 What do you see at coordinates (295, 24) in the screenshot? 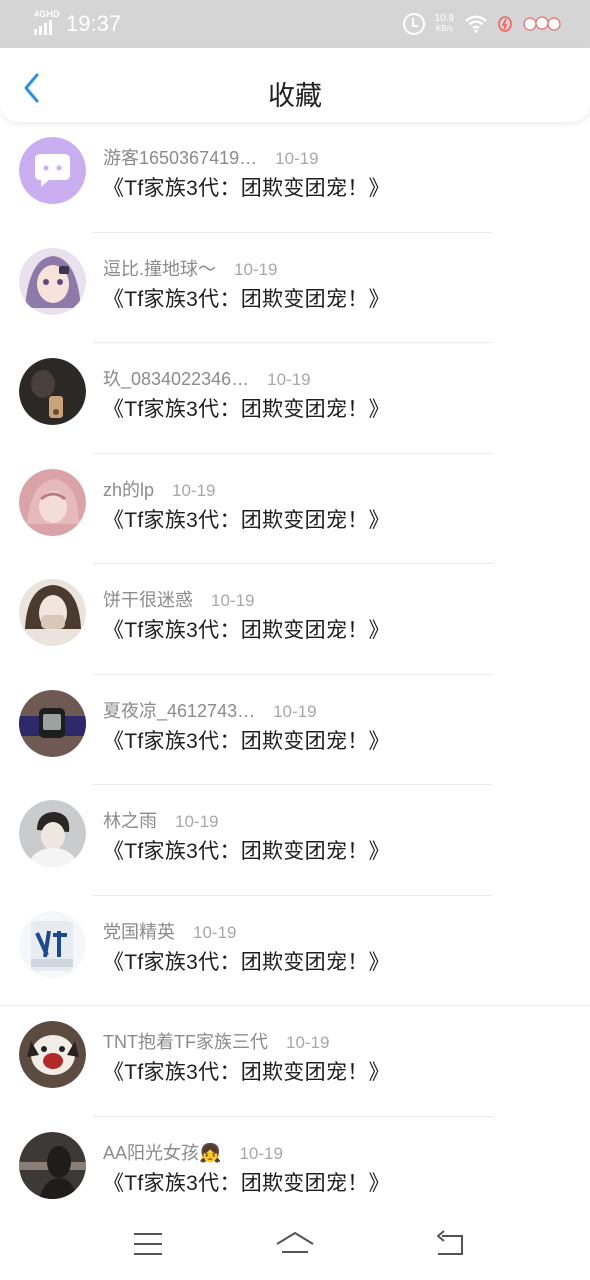
I see `status-bar: 4GHD 19:37 10.9 KB/s` at bounding box center [295, 24].